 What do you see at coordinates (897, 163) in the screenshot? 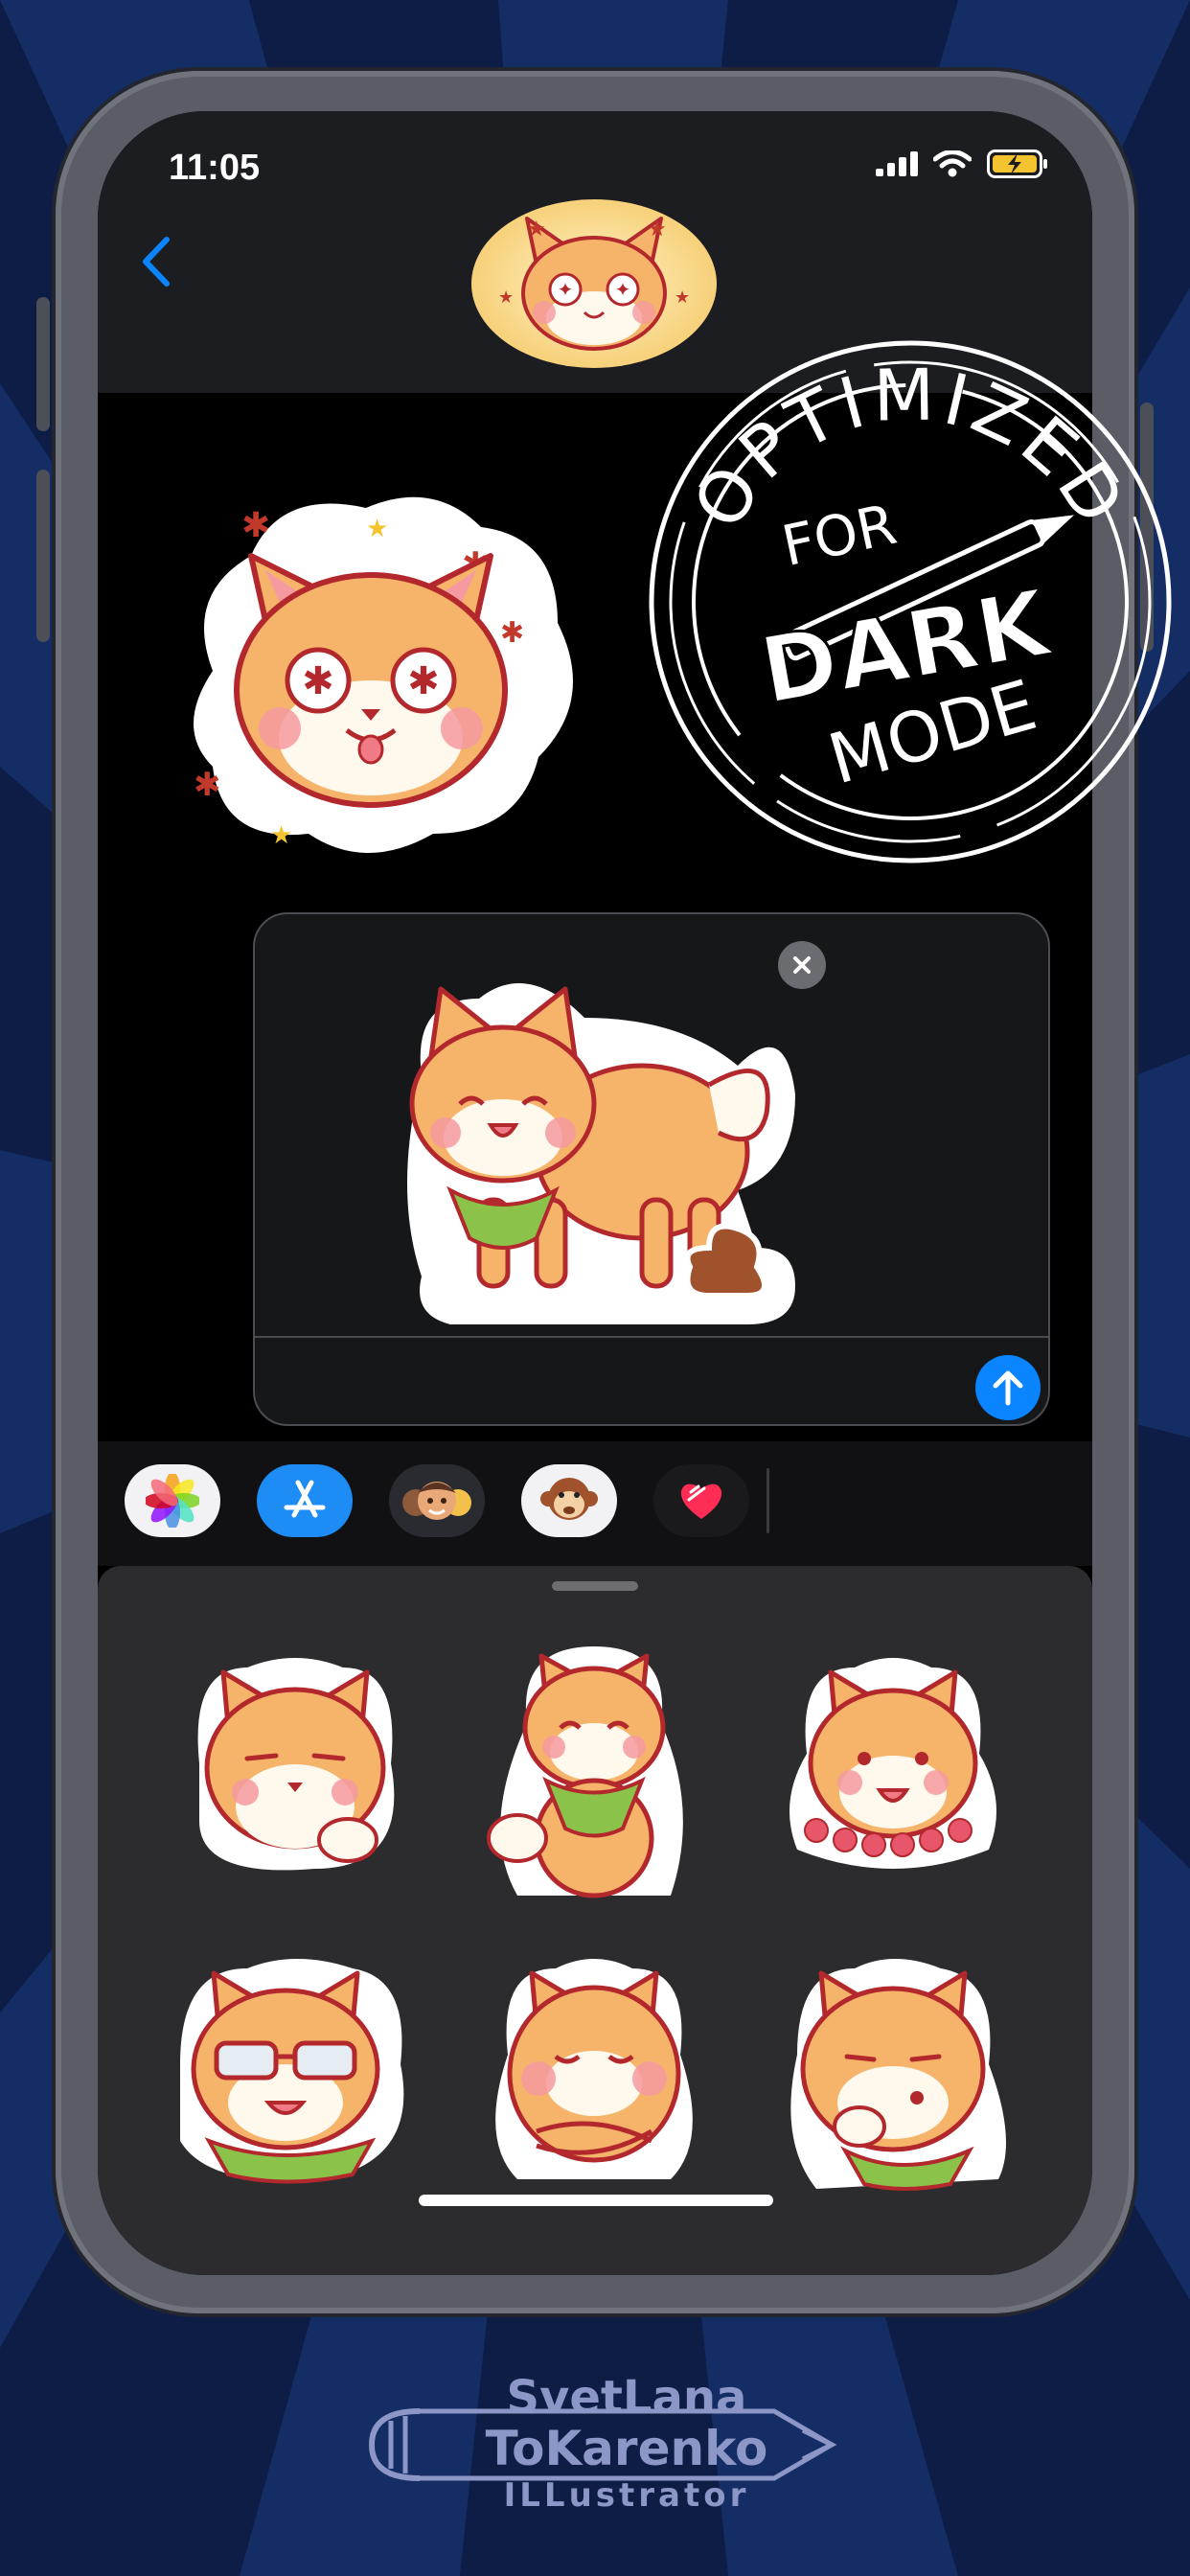
I see `signal-icon` at bounding box center [897, 163].